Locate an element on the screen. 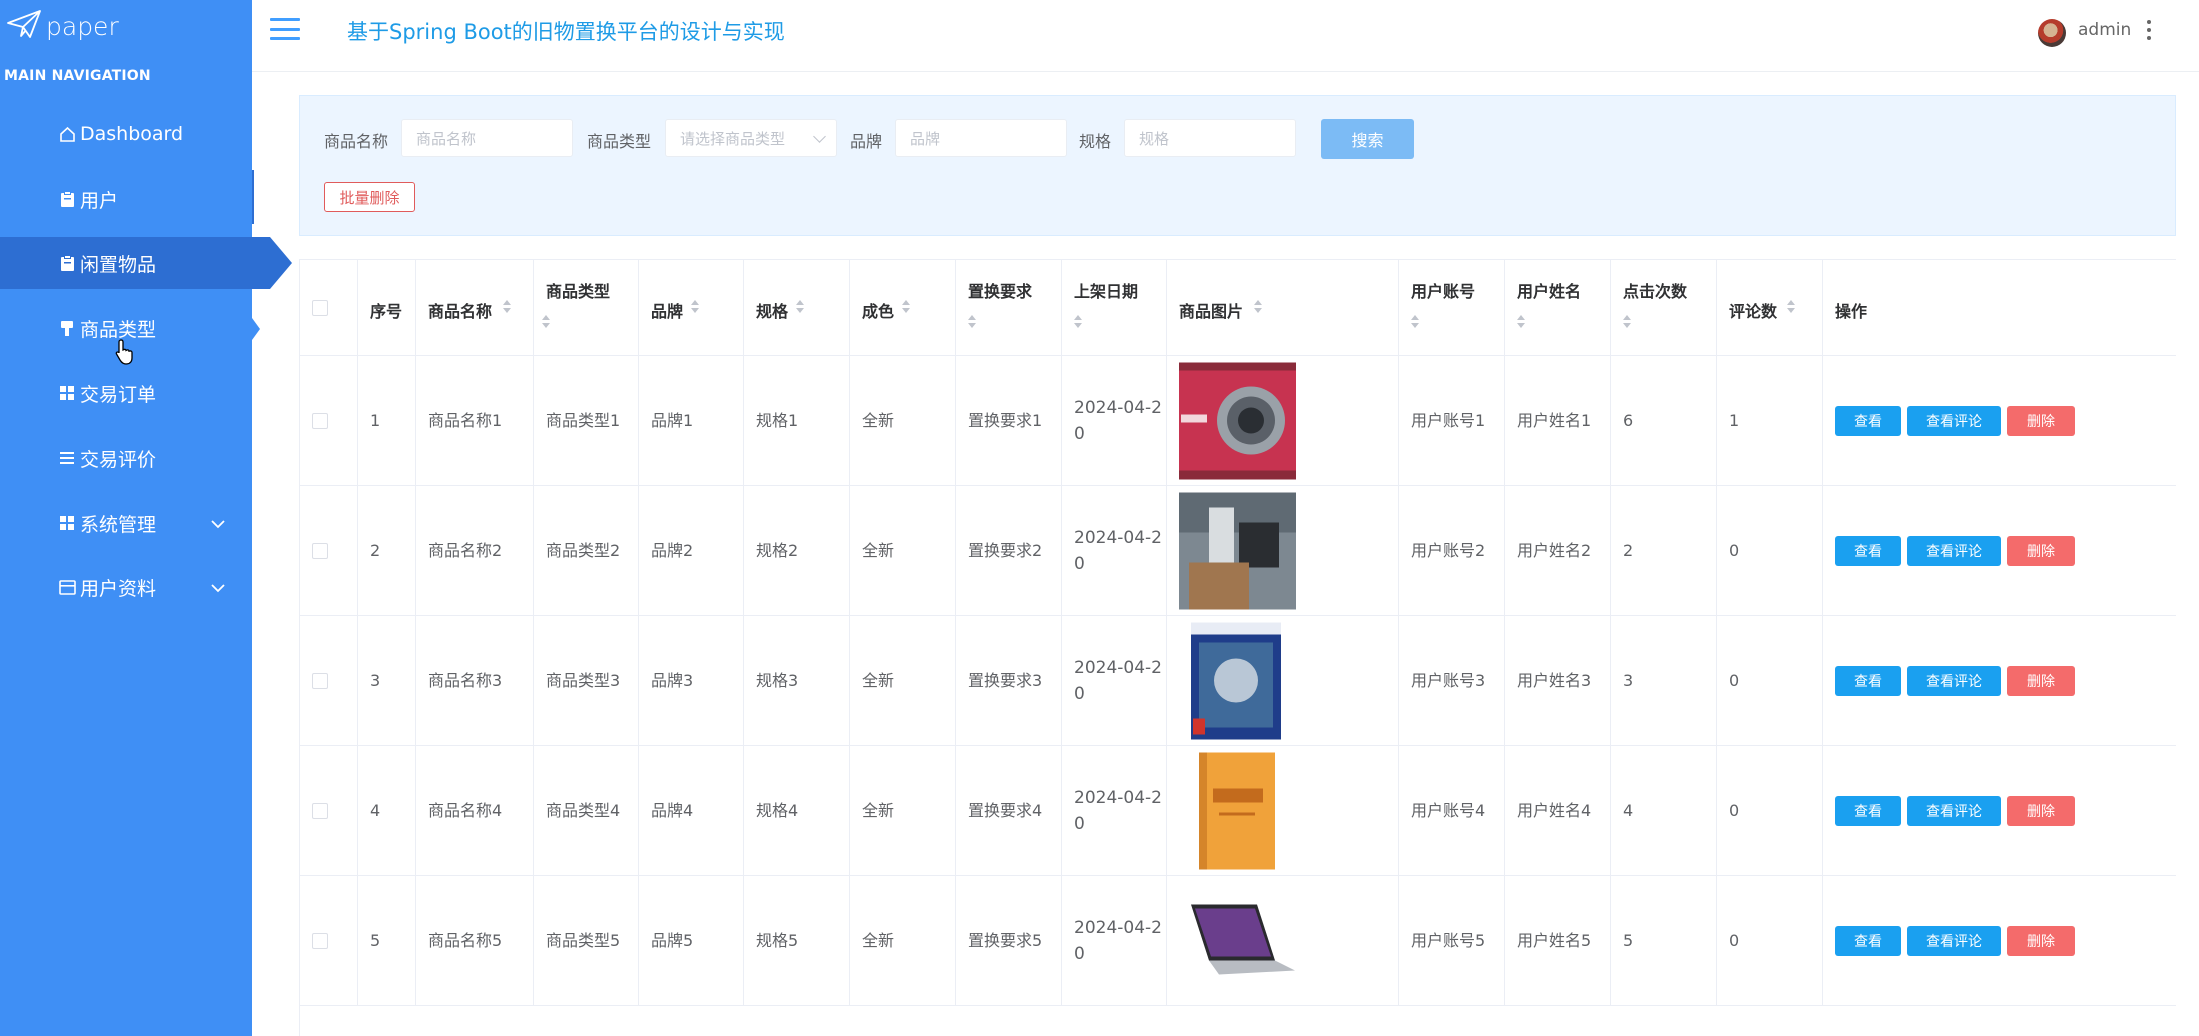 This screenshot has width=2199, height=1036. avatar is located at coordinates (2052, 33).